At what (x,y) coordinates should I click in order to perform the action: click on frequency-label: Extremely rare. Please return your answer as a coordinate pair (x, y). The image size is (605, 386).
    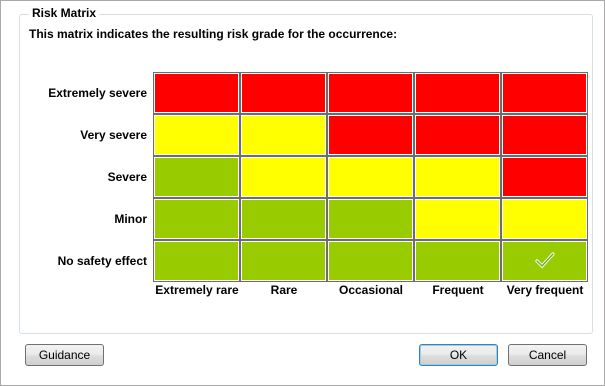
    Looking at the image, I should click on (197, 290).